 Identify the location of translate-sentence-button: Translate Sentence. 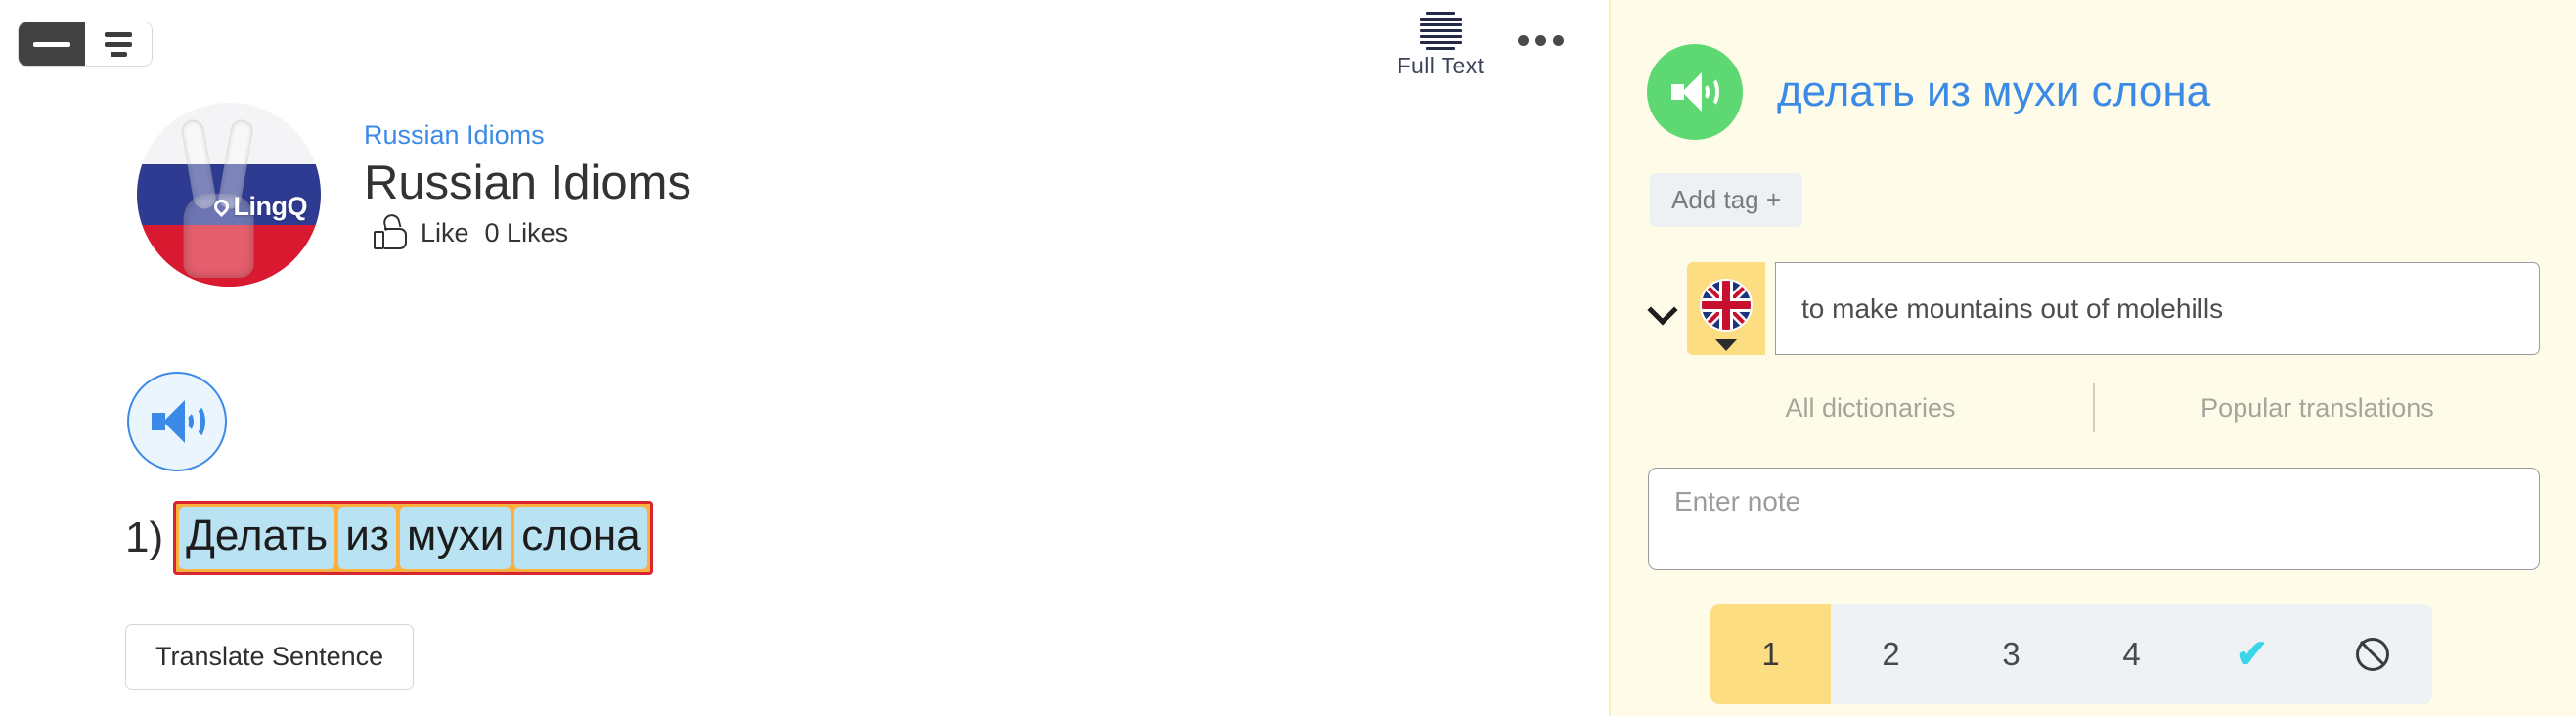
(270, 657).